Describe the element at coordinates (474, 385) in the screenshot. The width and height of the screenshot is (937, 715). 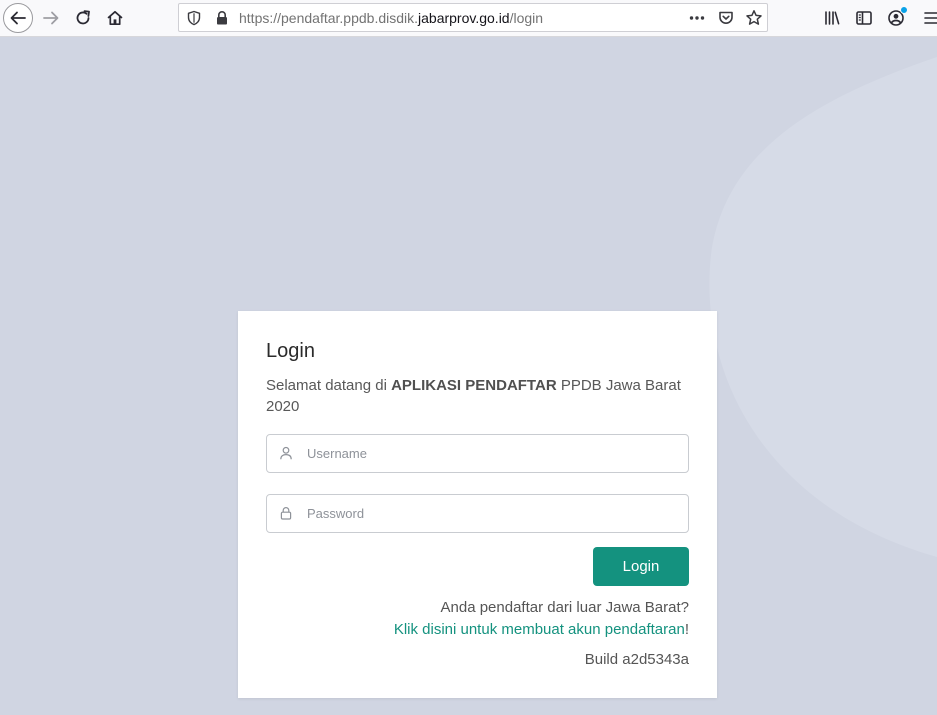
I see `app-name: APLIKASI PENDAFTAR` at that location.